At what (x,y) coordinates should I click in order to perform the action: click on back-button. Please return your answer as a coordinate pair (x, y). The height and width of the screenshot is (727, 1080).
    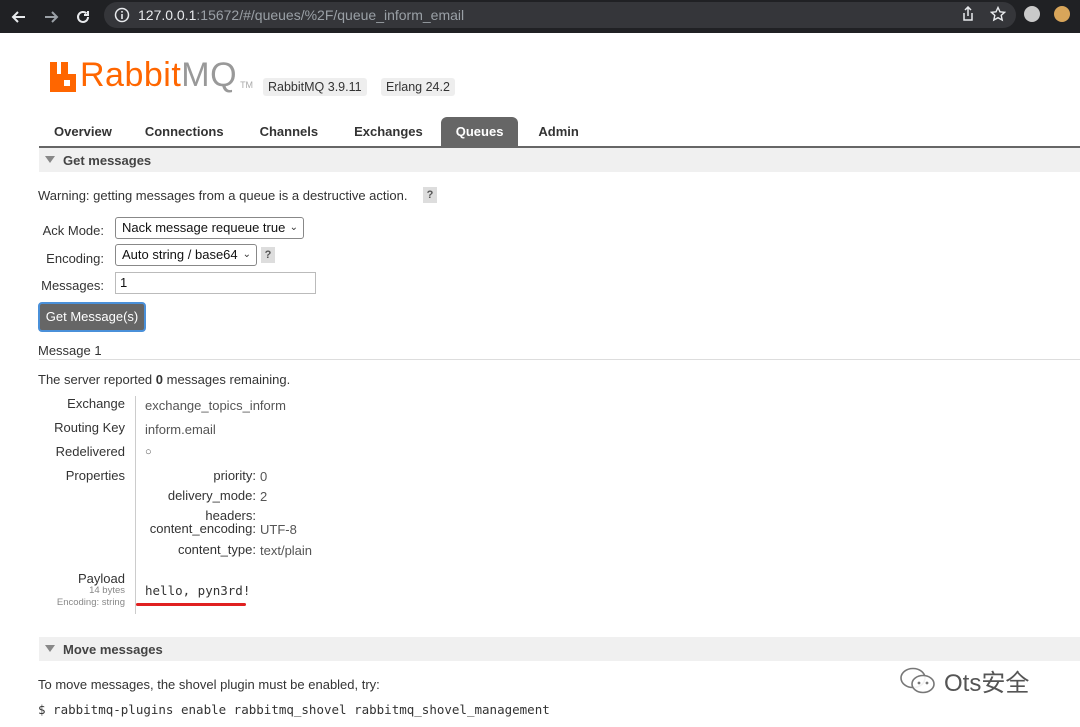
    Looking at the image, I should click on (19, 17).